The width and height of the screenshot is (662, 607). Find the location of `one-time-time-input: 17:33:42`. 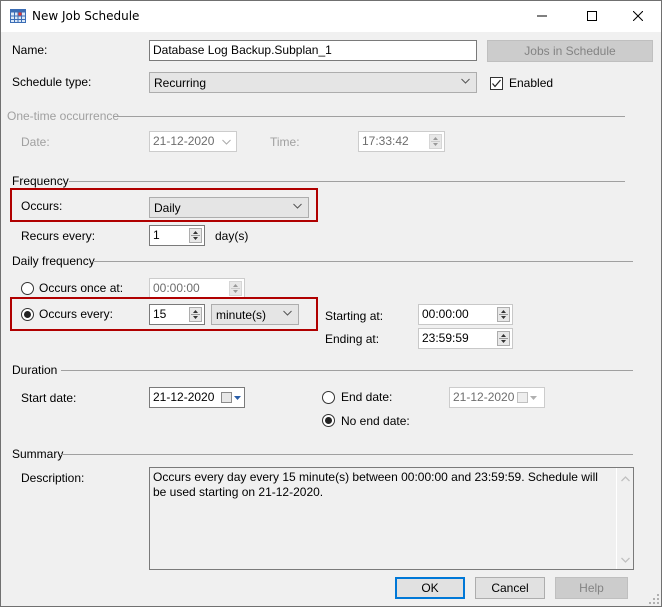

one-time-time-input: 17:33:42 is located at coordinates (401, 141).